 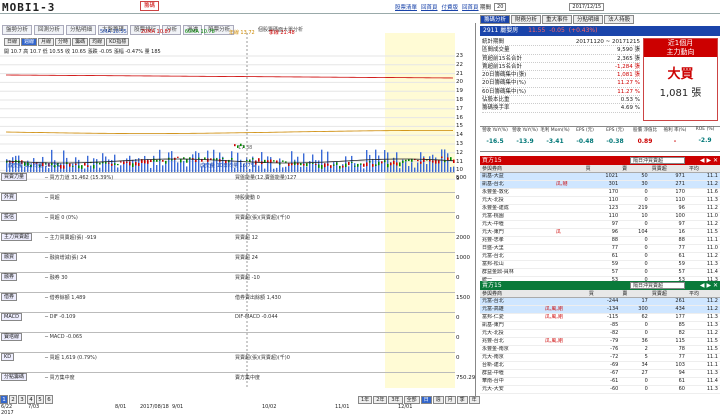 What do you see at coordinates (22, 399) in the screenshot?
I see `page-tab-3: 3` at bounding box center [22, 399].